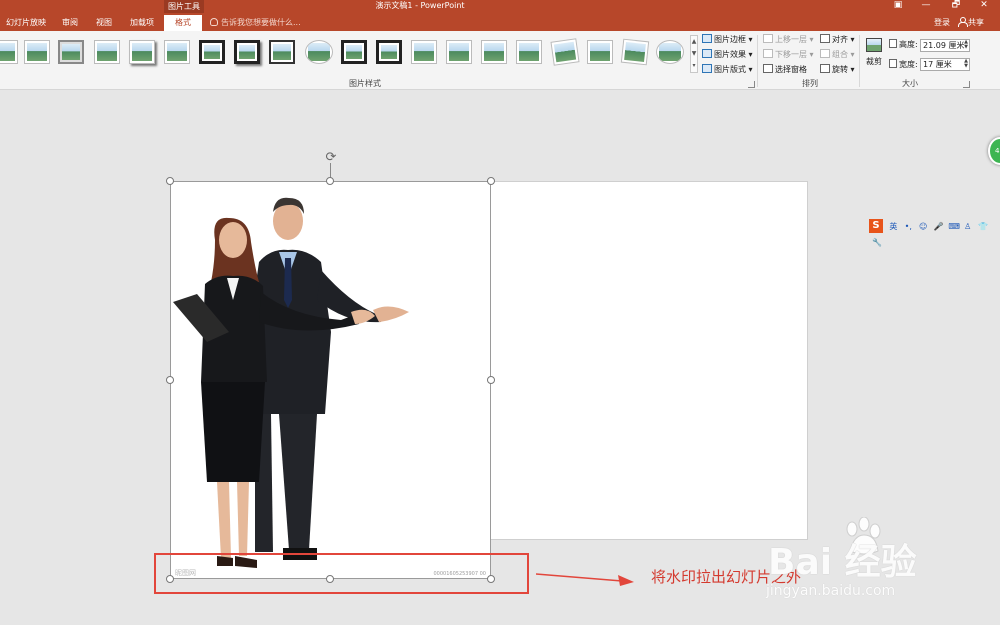 The image size is (1000, 625). Describe the element at coordinates (341, 573) in the screenshot. I see `watermark-highlight-box` at that location.